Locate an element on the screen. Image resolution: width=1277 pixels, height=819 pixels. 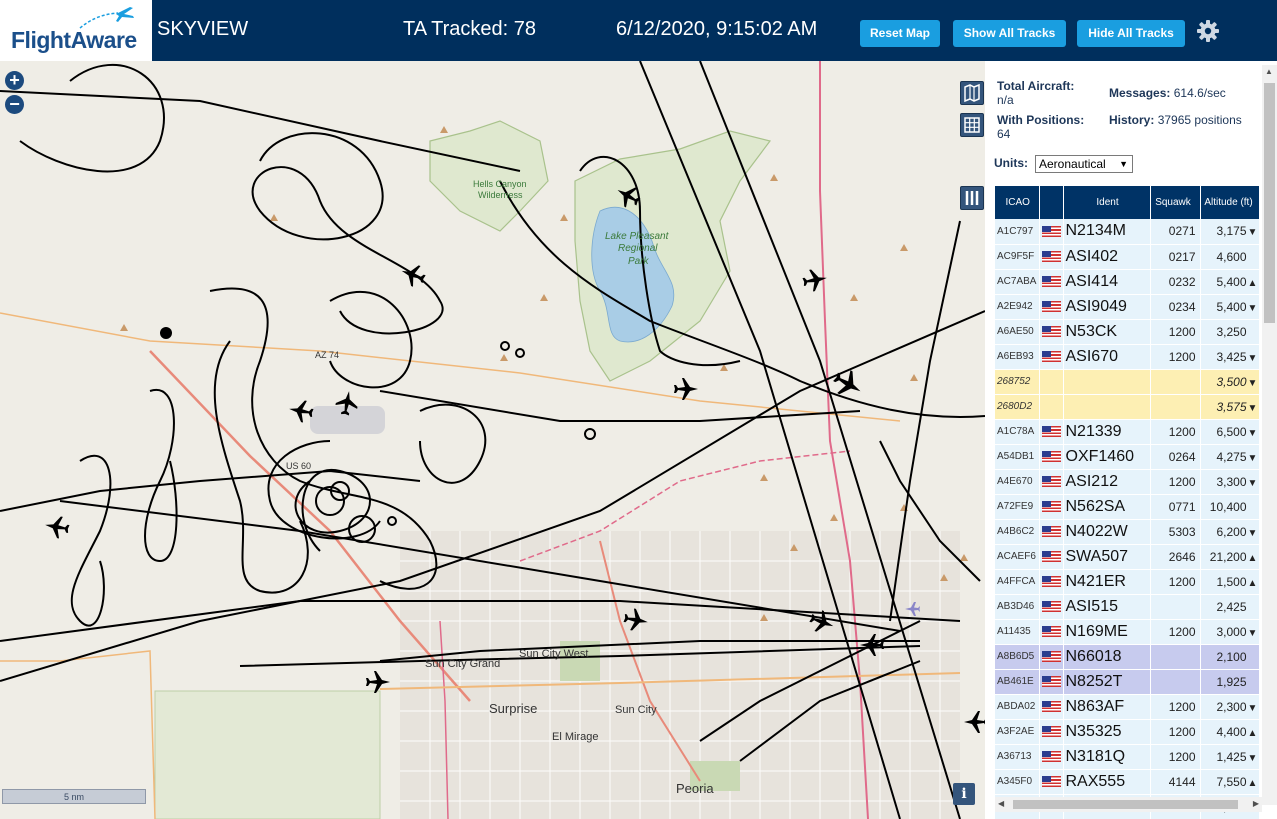
table-row: ACAEF6 SWA507 2646 21,200▲ is located at coordinates (1127, 557).